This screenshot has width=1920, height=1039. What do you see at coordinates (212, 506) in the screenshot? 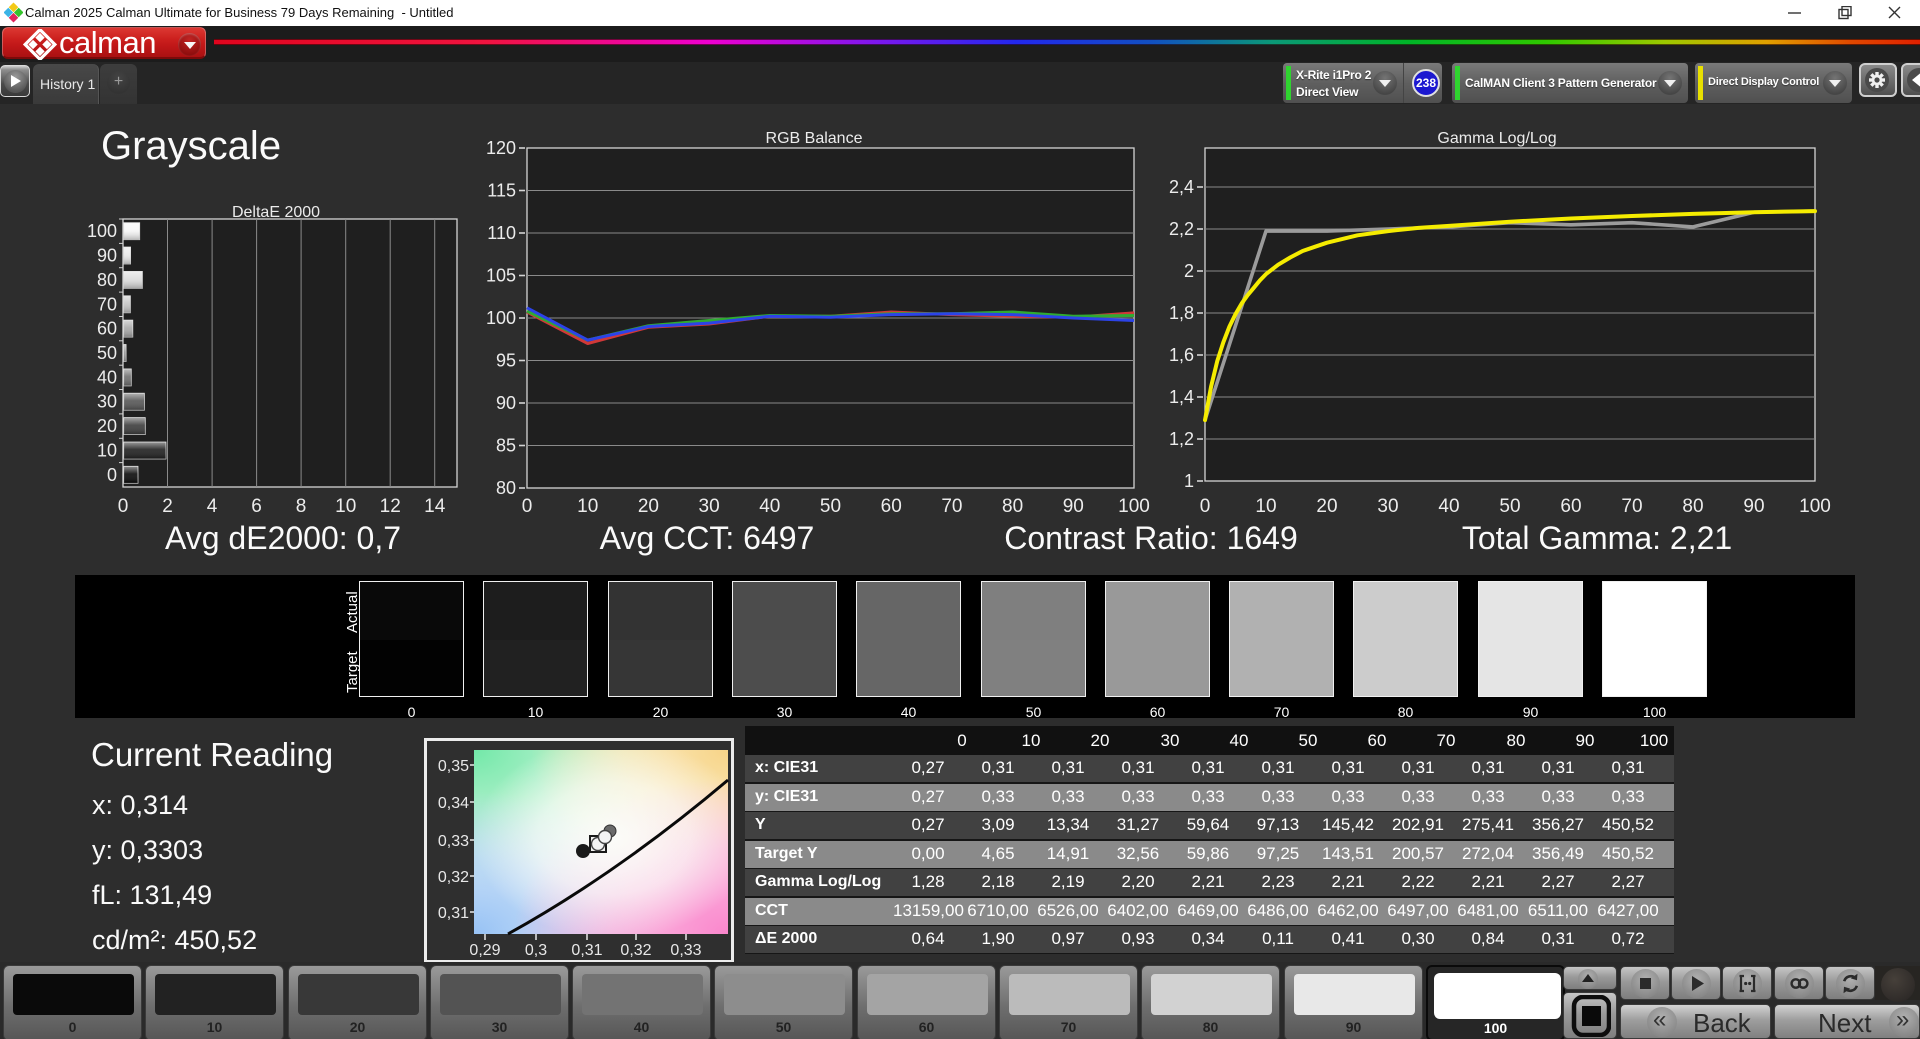
I see `svg-text: 4` at bounding box center [212, 506].